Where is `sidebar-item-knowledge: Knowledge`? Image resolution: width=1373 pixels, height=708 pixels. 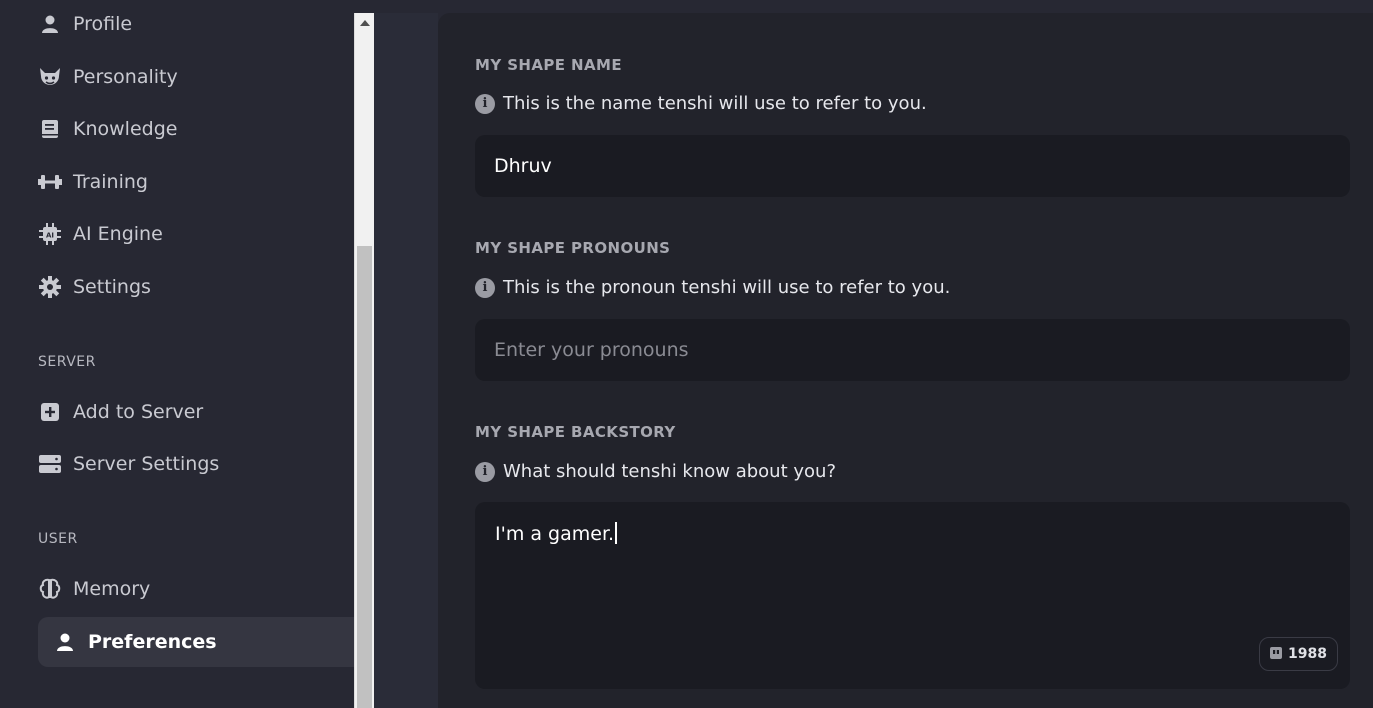 sidebar-item-knowledge: Knowledge is located at coordinates (196, 129).